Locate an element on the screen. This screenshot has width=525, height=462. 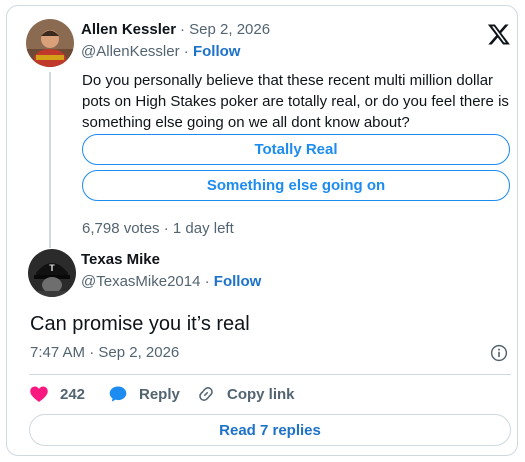
reply-label: Reply is located at coordinates (159, 394).